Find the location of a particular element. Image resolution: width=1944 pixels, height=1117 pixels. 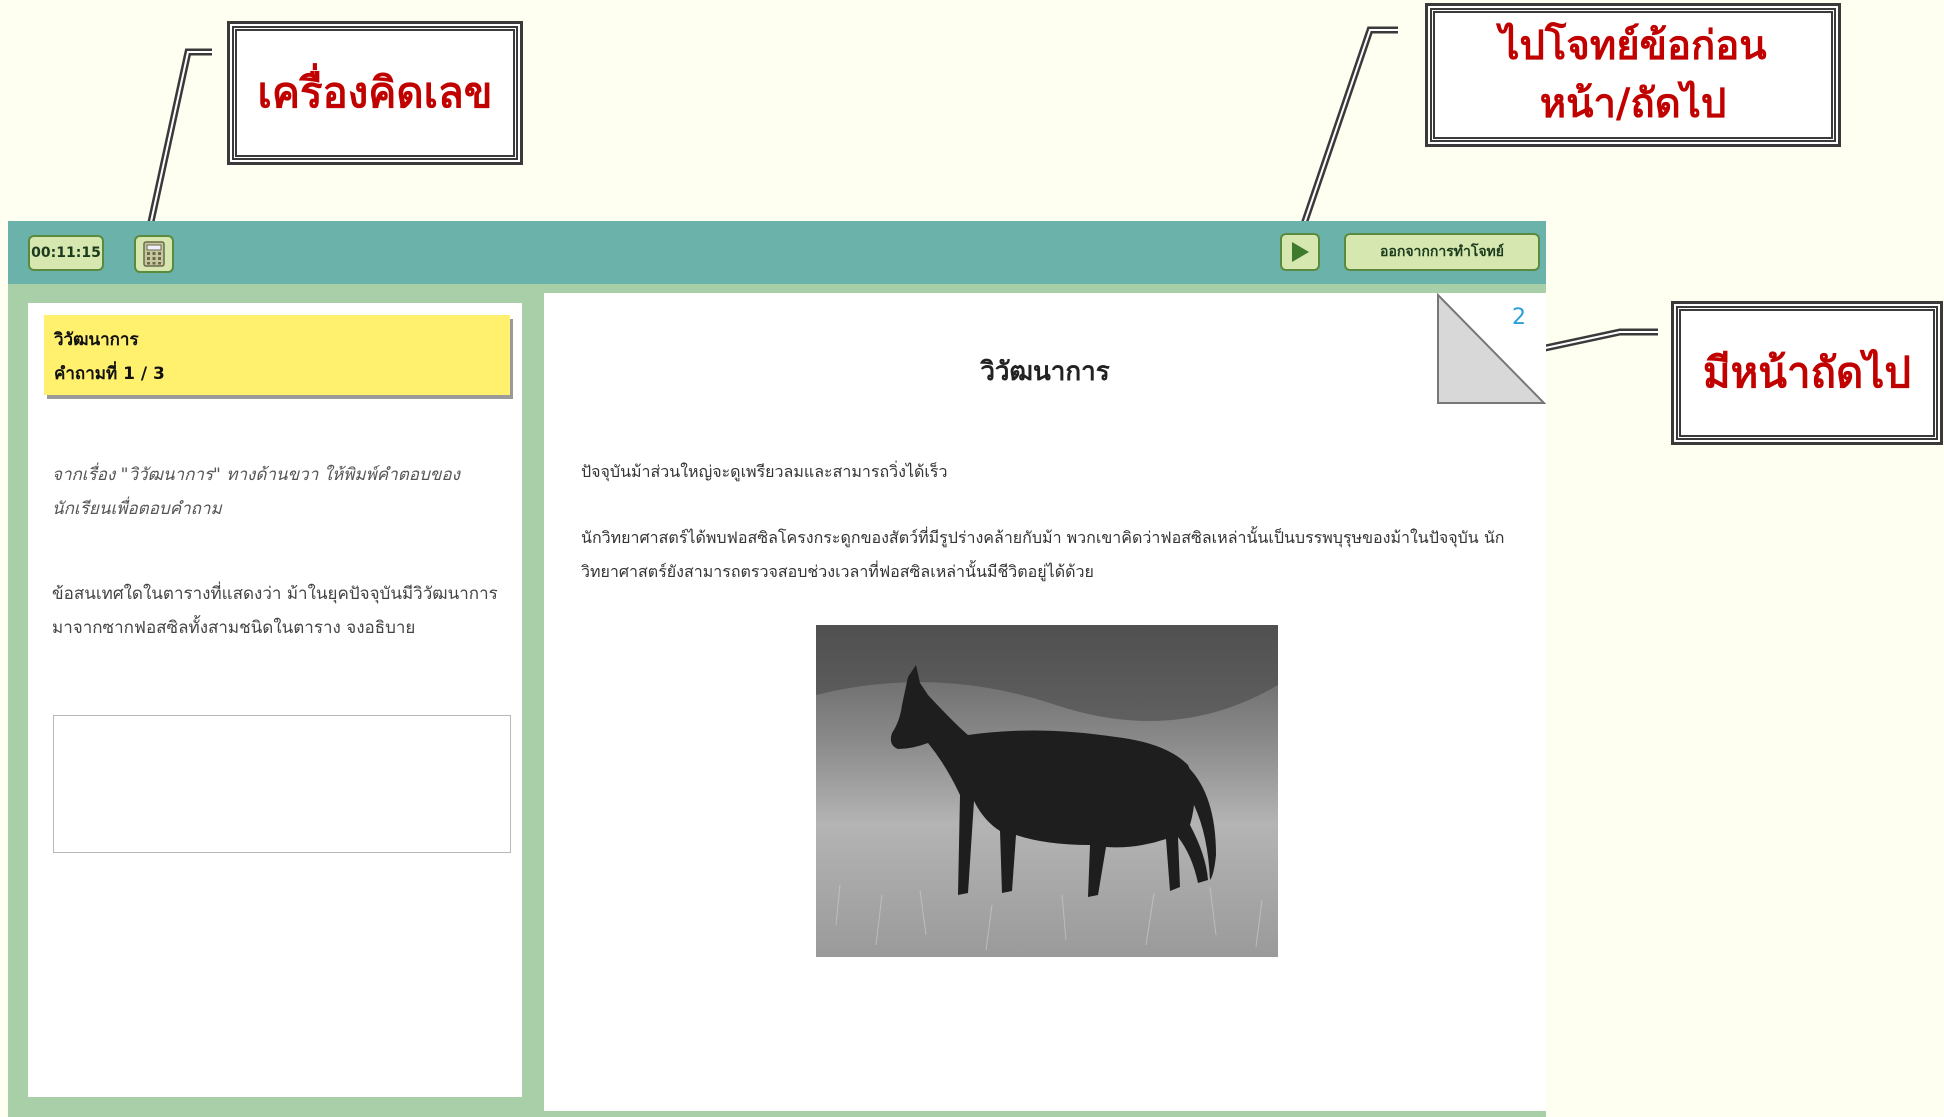

callout-navigation: ไปโจทย์ข้อก่อน หน้า/ถัดไป is located at coordinates (1633, 75).